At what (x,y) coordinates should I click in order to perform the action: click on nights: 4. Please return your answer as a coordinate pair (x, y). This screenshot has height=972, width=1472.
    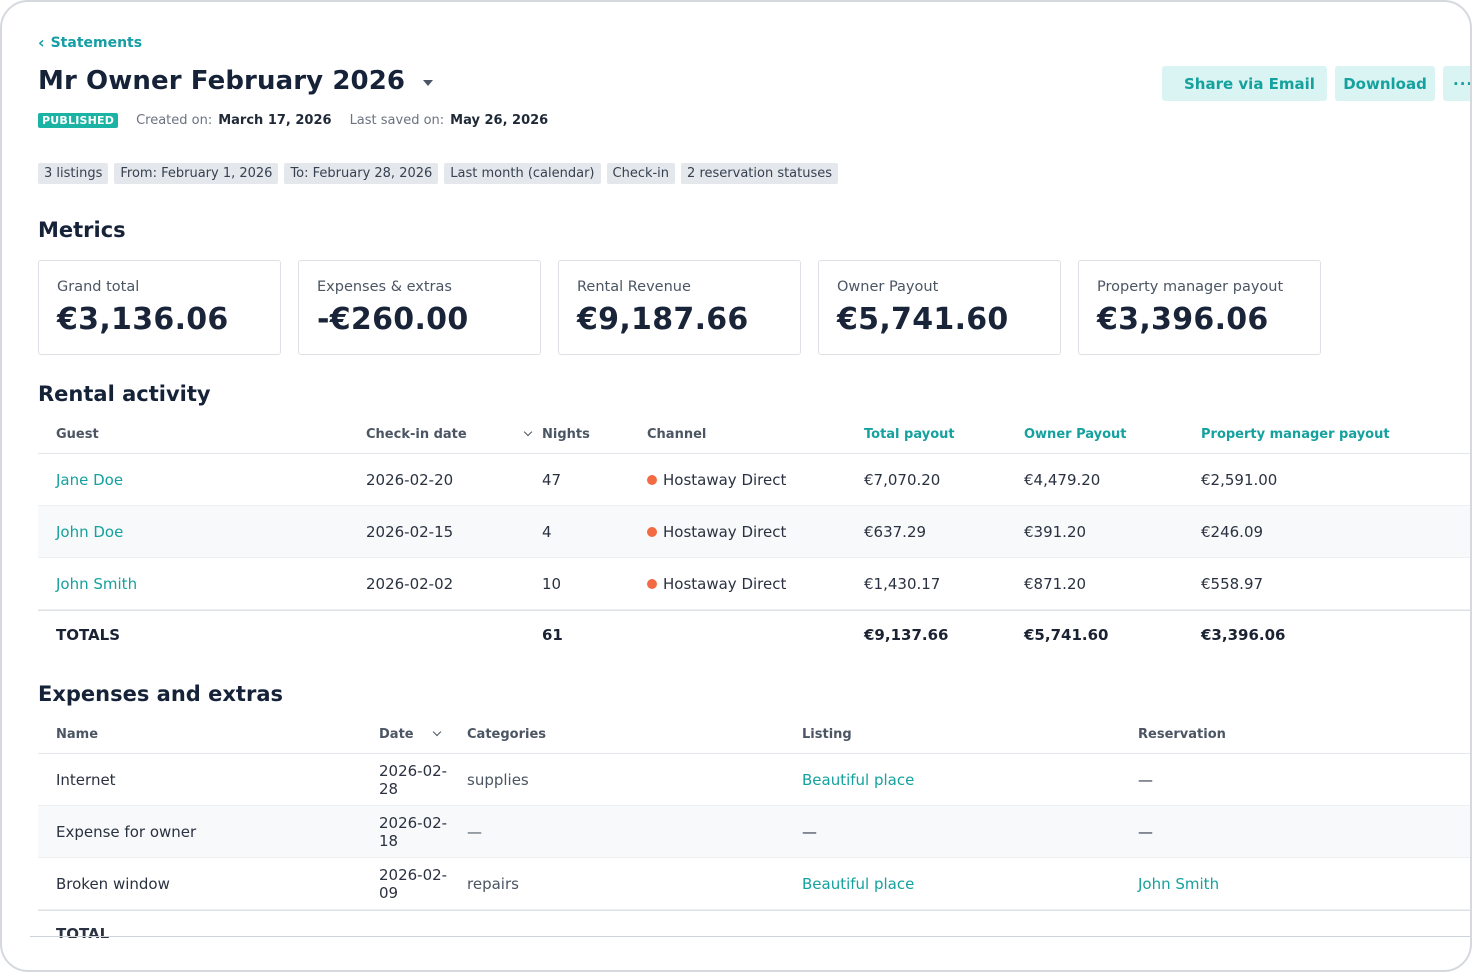
    Looking at the image, I should click on (547, 532).